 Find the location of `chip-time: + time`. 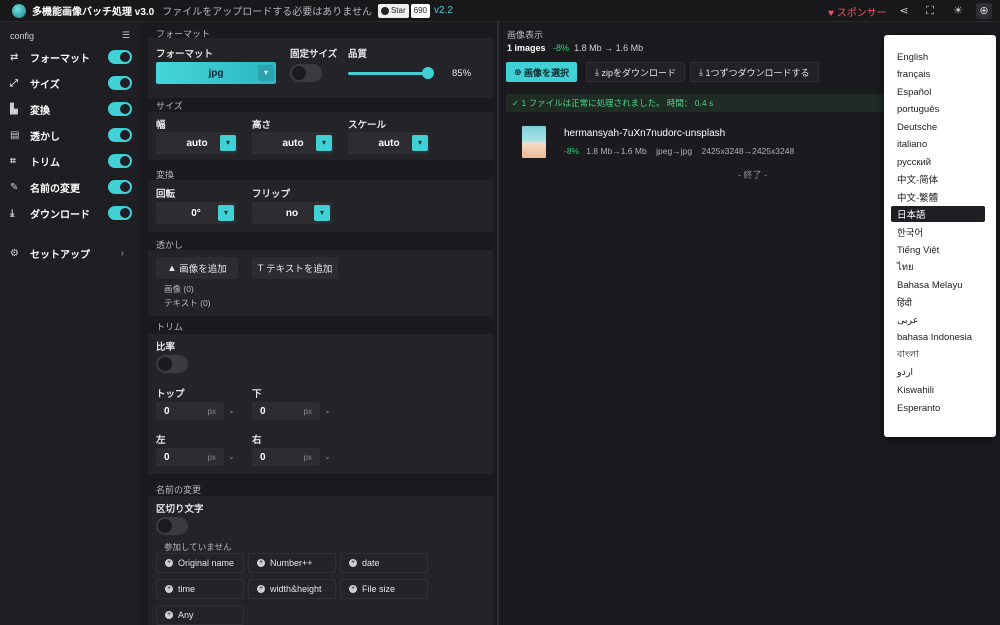

chip-time: + time is located at coordinates (200, 589).